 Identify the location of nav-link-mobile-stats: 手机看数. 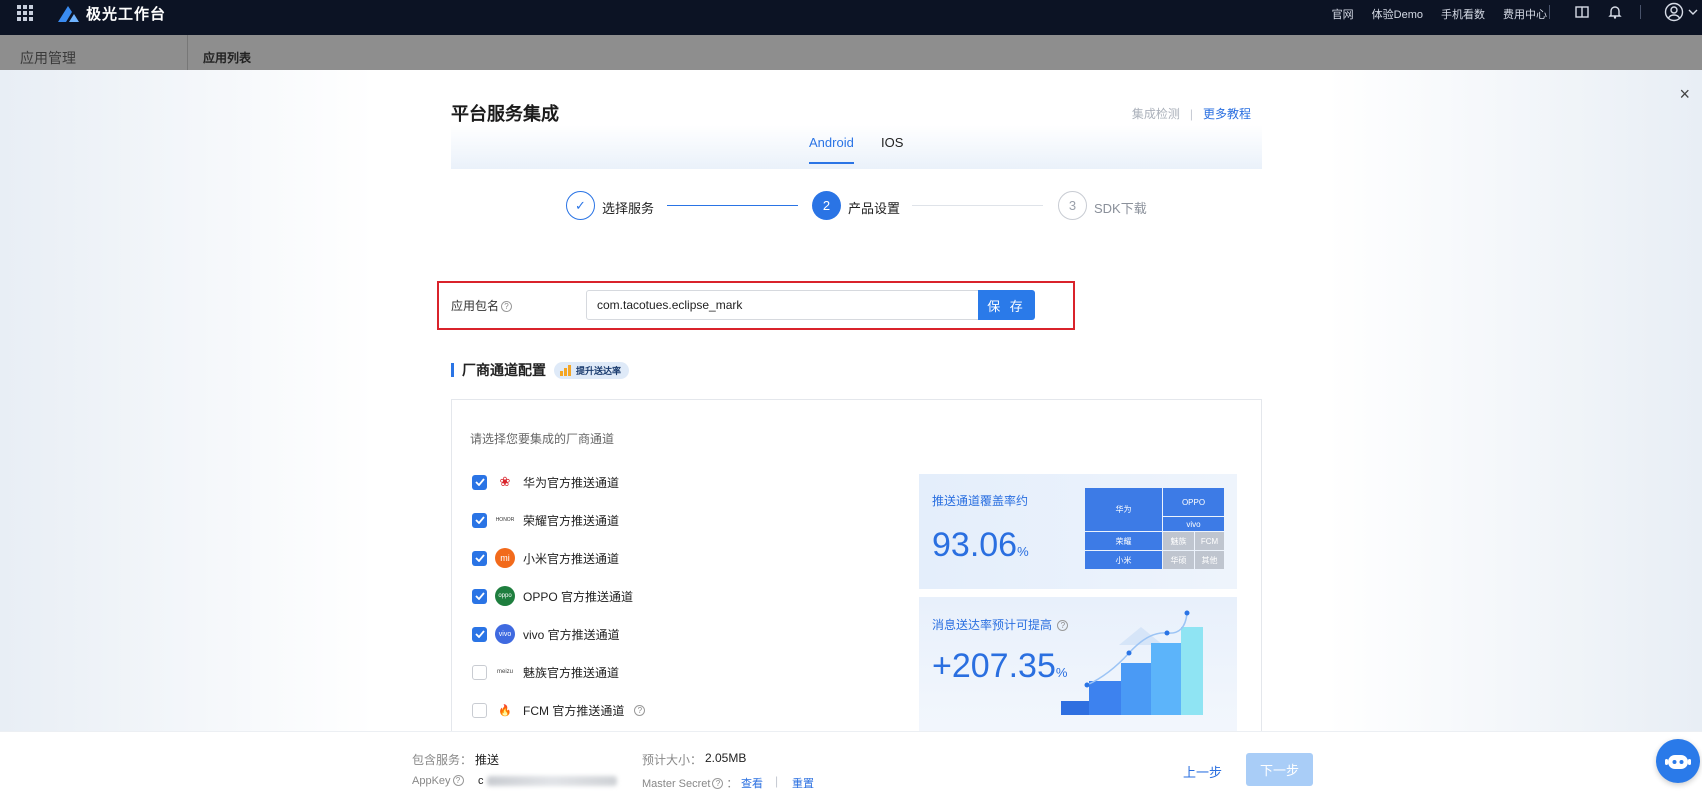
(1463, 14).